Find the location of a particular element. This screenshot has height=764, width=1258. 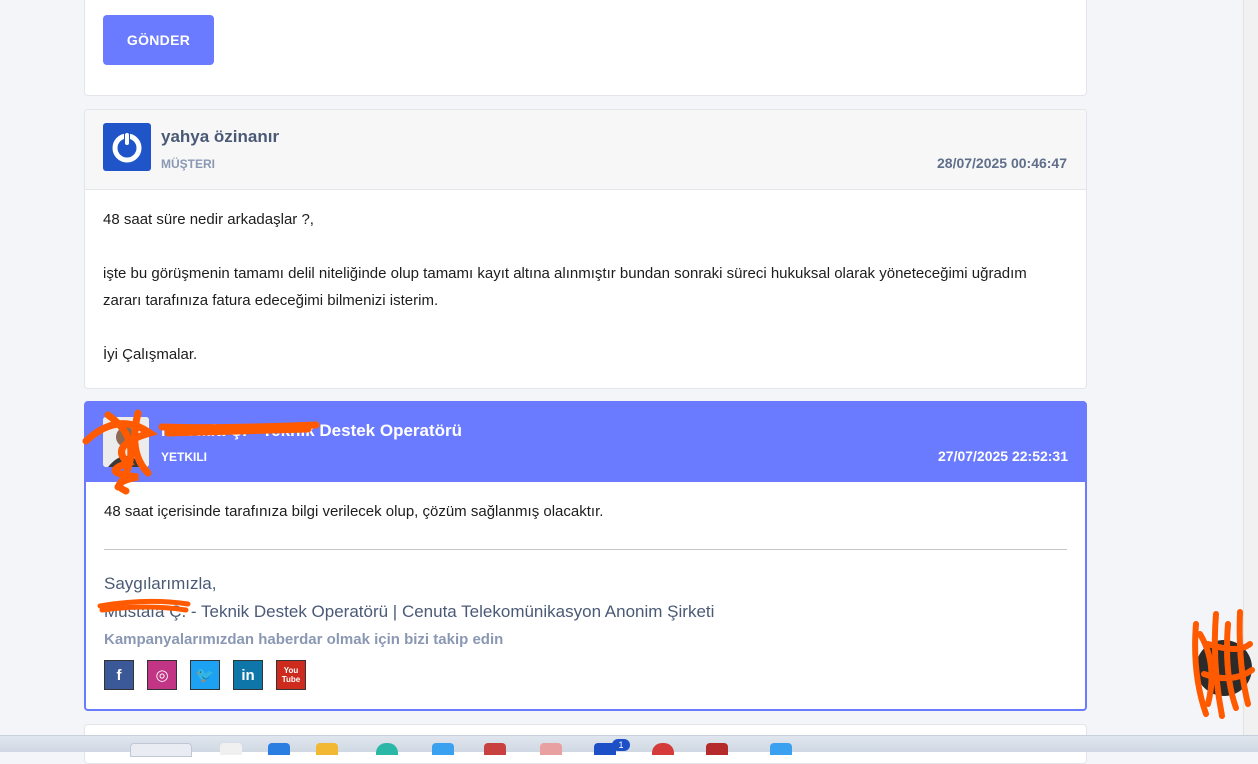

message-paragraph: 48 saat süre nedir arkadaşlar ?, is located at coordinates (208, 219).